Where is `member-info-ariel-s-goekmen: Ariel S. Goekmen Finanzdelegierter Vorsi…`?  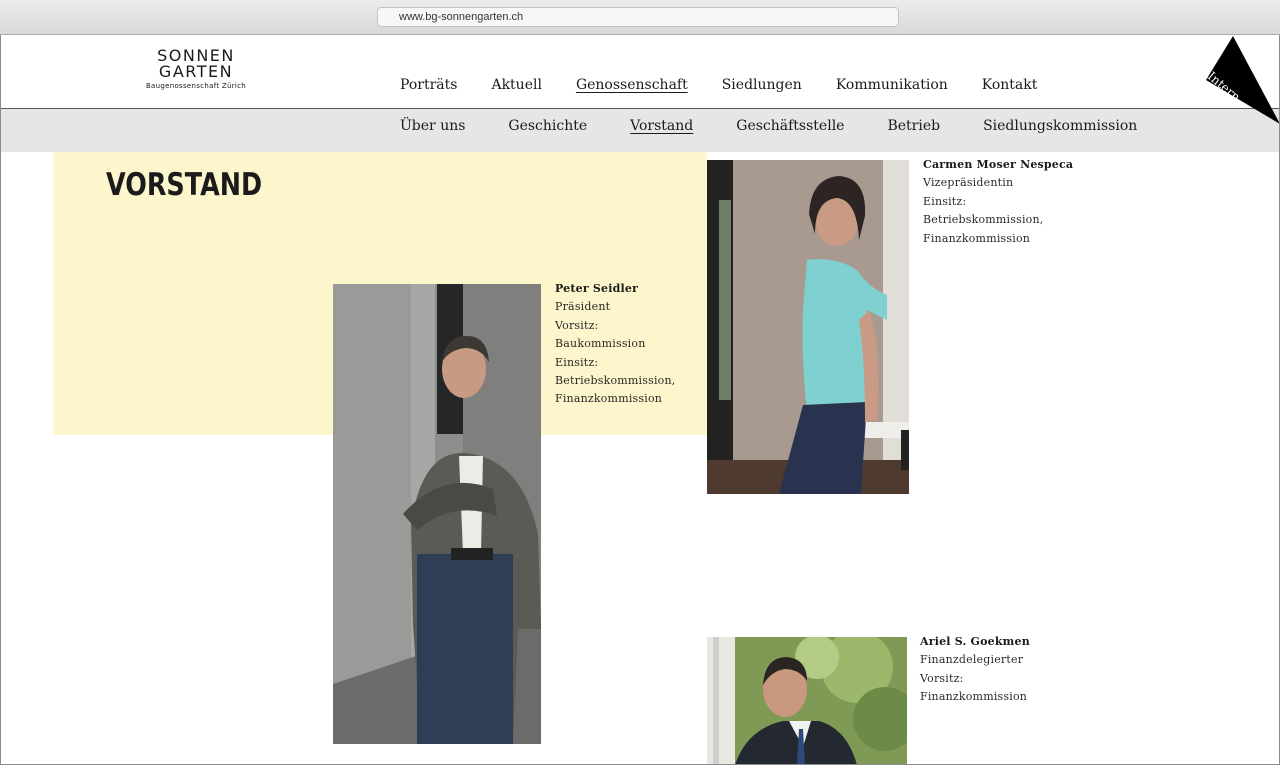 member-info-ariel-s-goekmen: Ariel S. Goekmen Finanzdelegierter Vorsi… is located at coordinates (975, 670).